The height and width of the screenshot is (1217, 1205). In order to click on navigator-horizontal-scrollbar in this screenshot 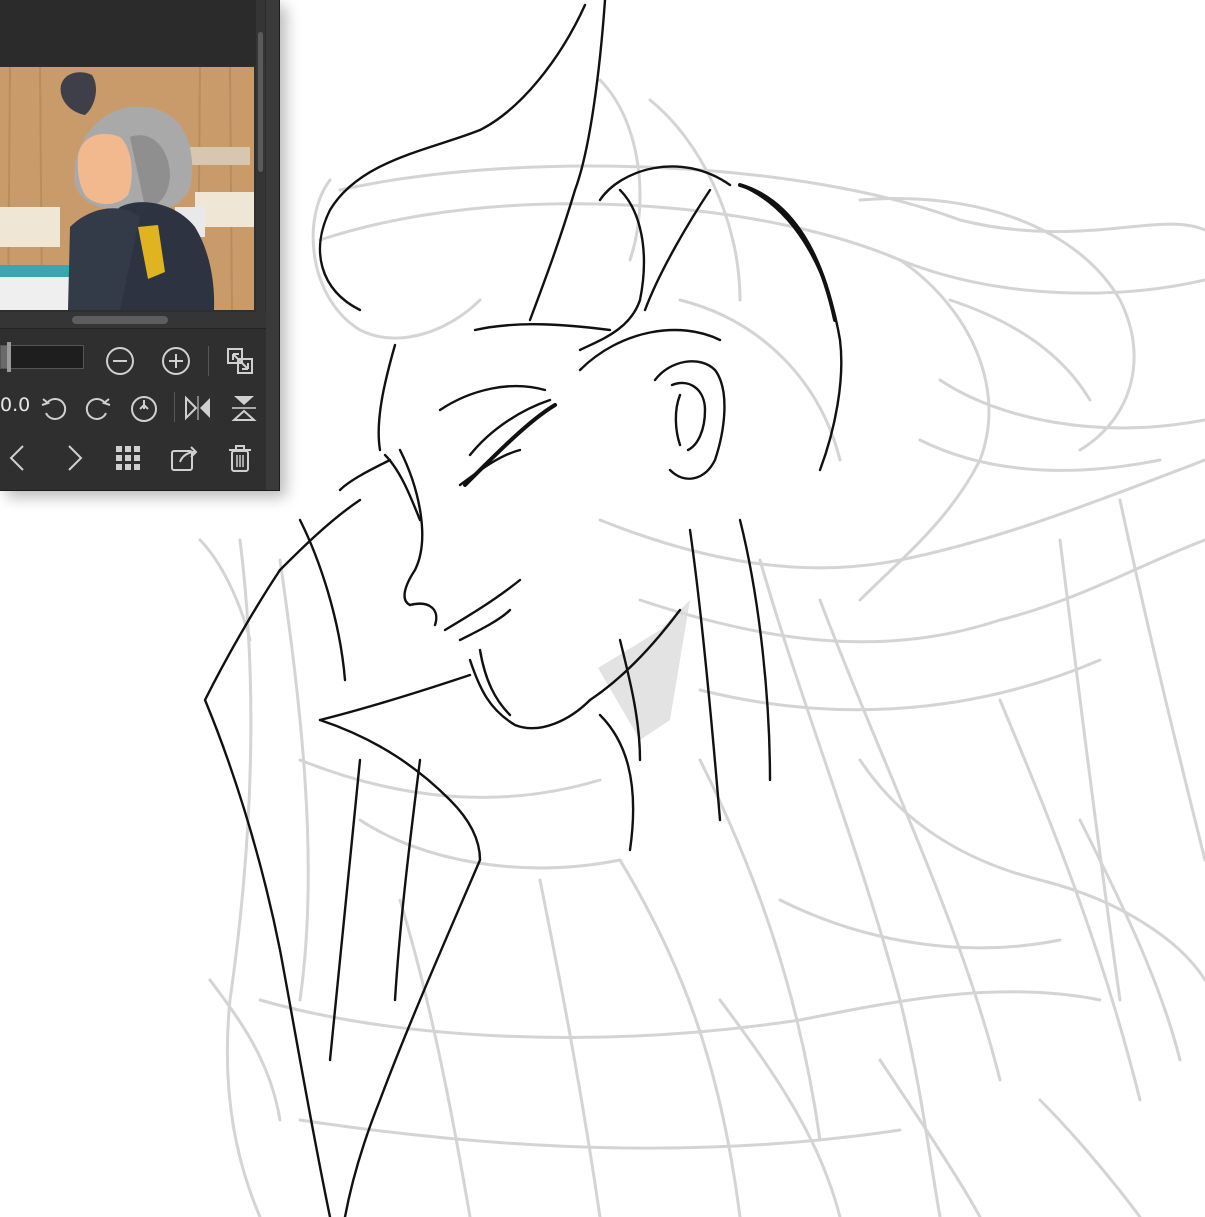, I will do `click(133, 320)`.